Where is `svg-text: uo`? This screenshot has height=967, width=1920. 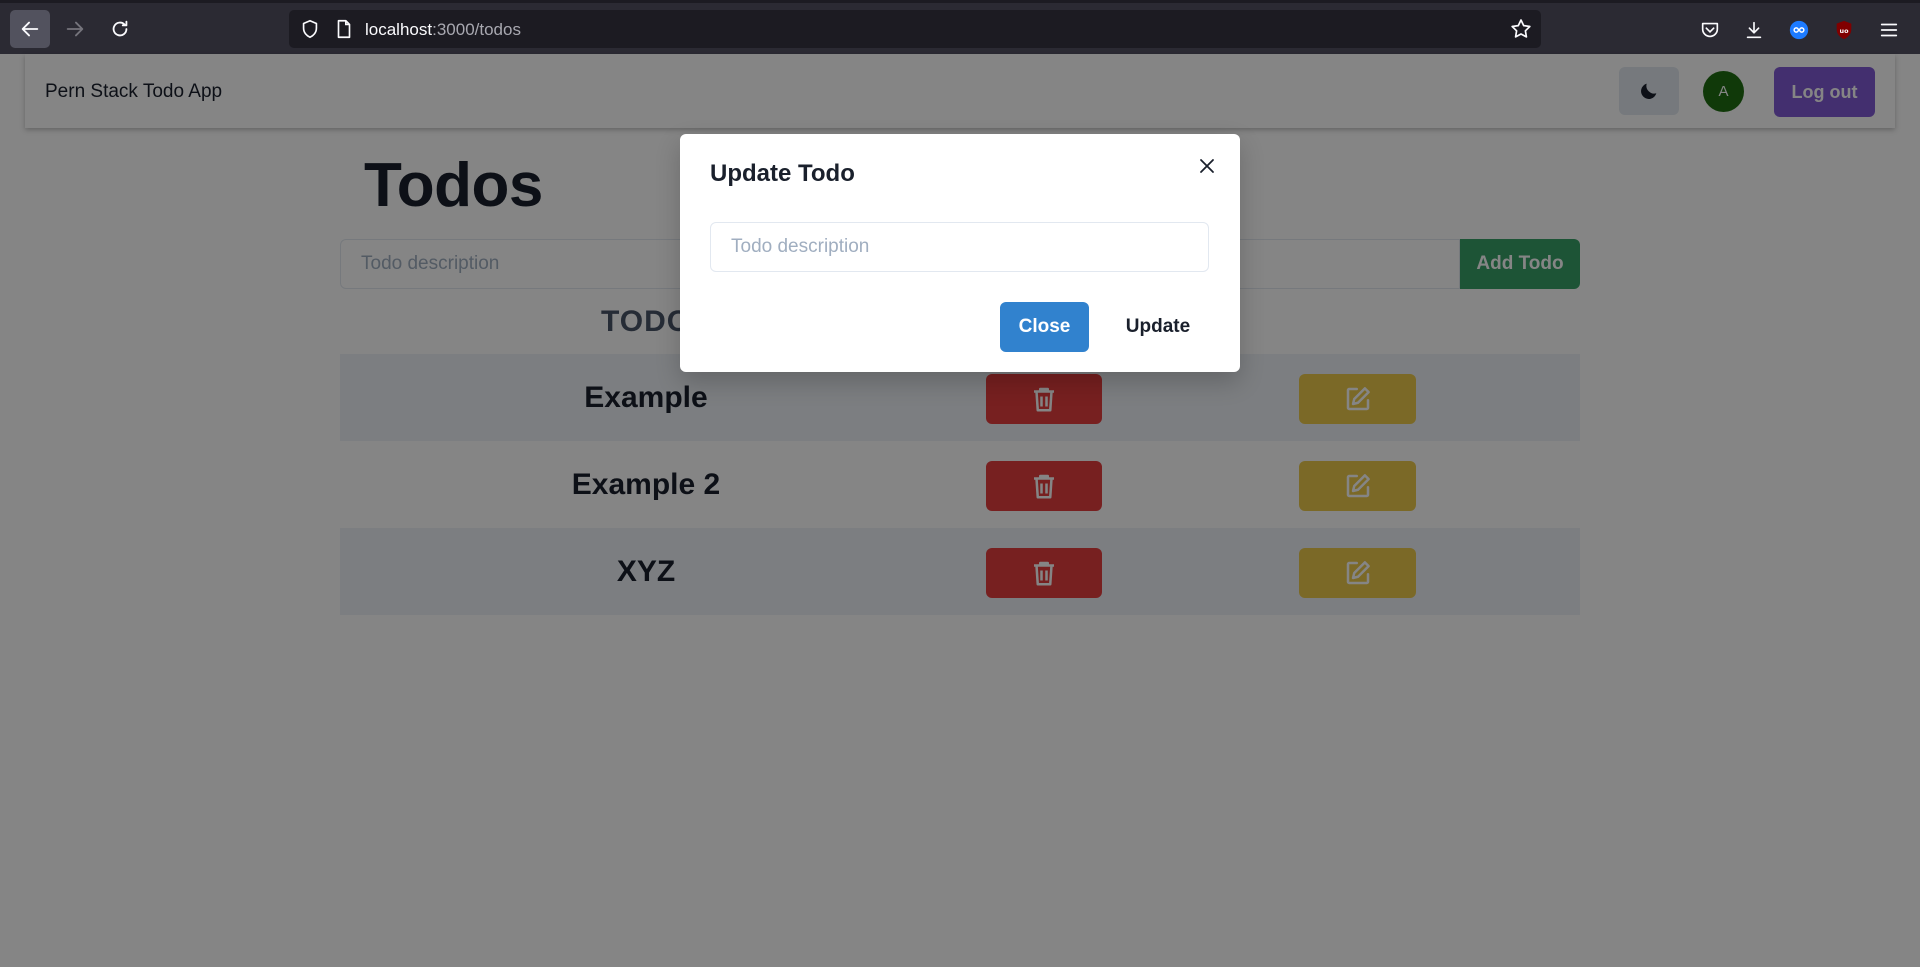 svg-text: uo is located at coordinates (1845, 31).